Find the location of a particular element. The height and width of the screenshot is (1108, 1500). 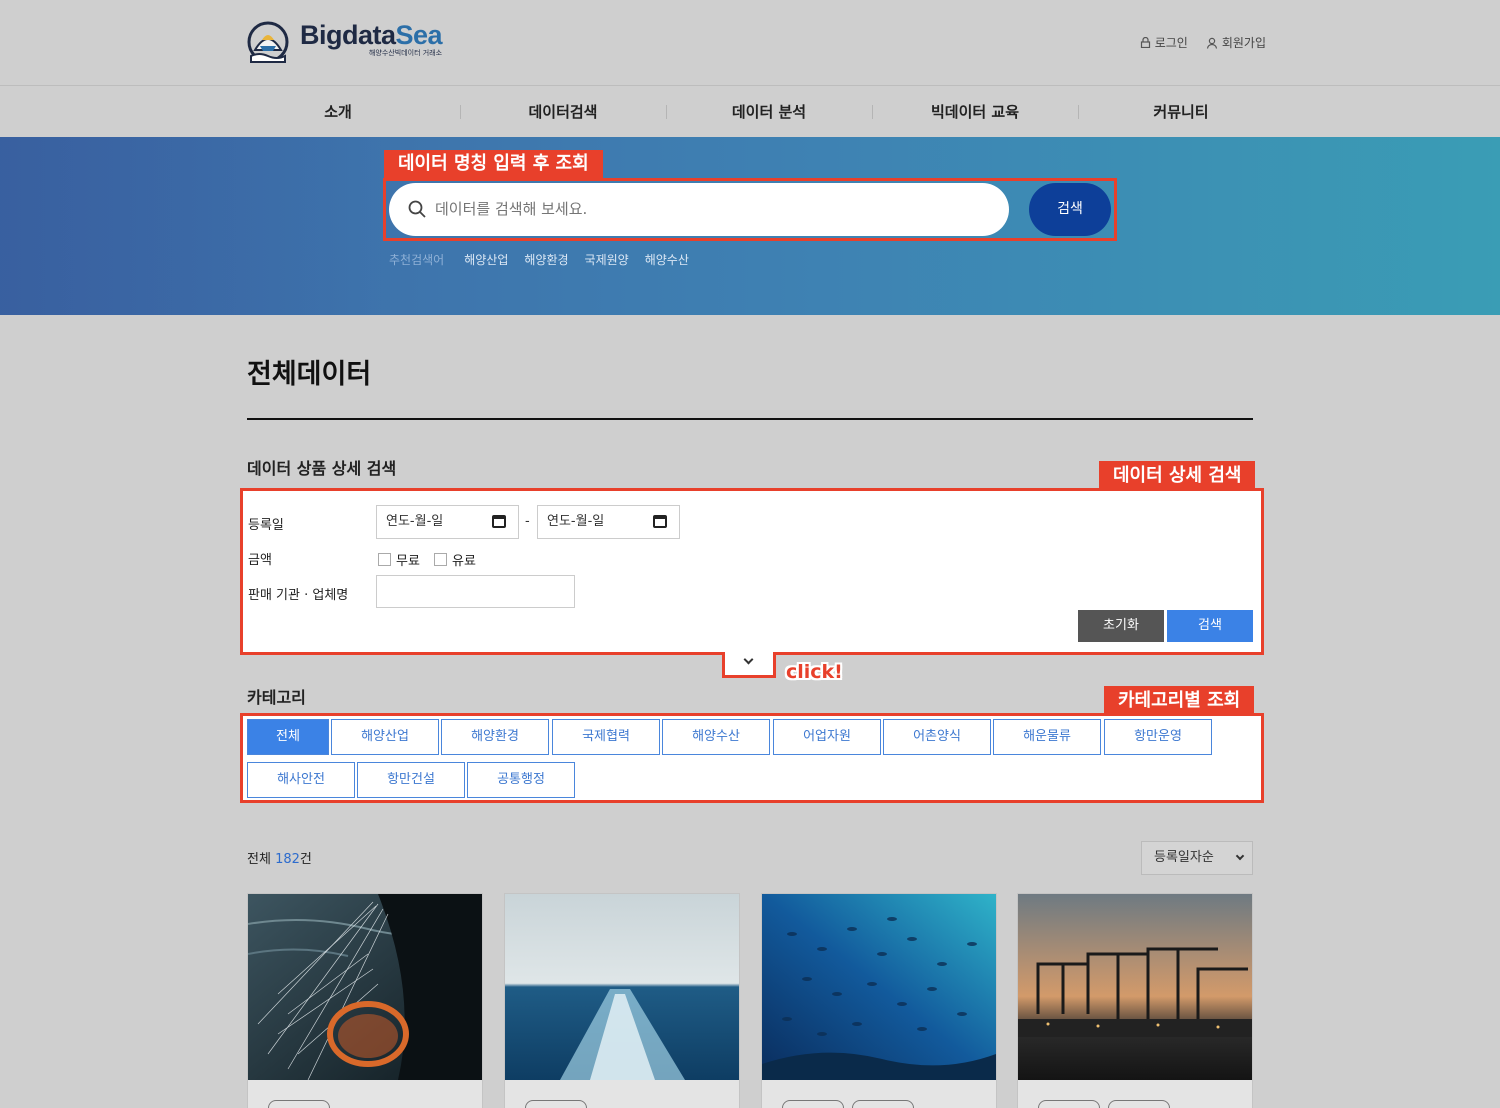

category-button: 항만건설 is located at coordinates (411, 780).